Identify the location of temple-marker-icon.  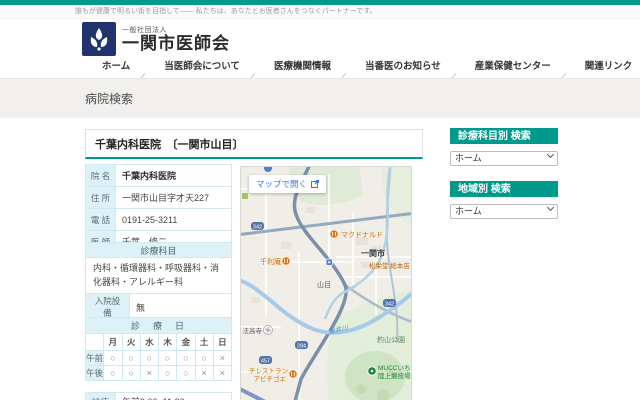
(268, 330).